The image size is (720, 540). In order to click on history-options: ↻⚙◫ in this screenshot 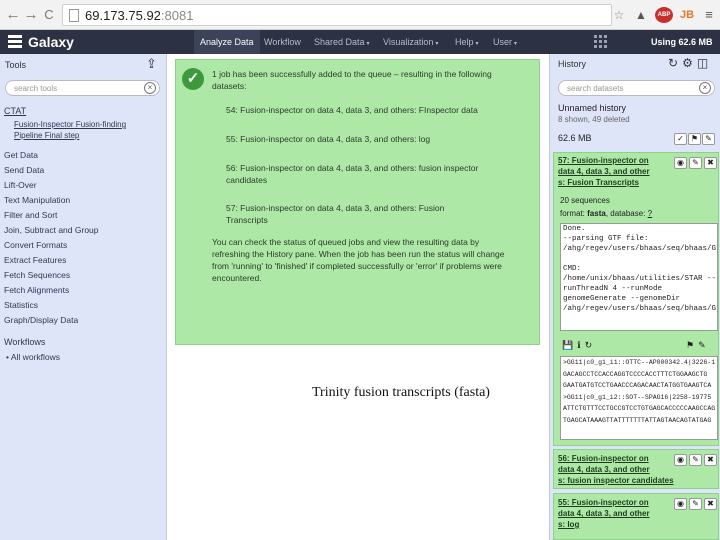, I will do `click(690, 63)`.